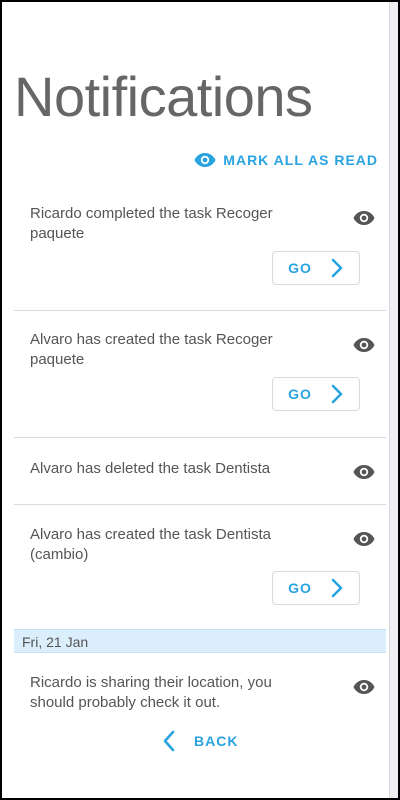 The image size is (400, 800). What do you see at coordinates (300, 160) in the screenshot?
I see `mark-all-label: MARK ALL AS READ` at bounding box center [300, 160].